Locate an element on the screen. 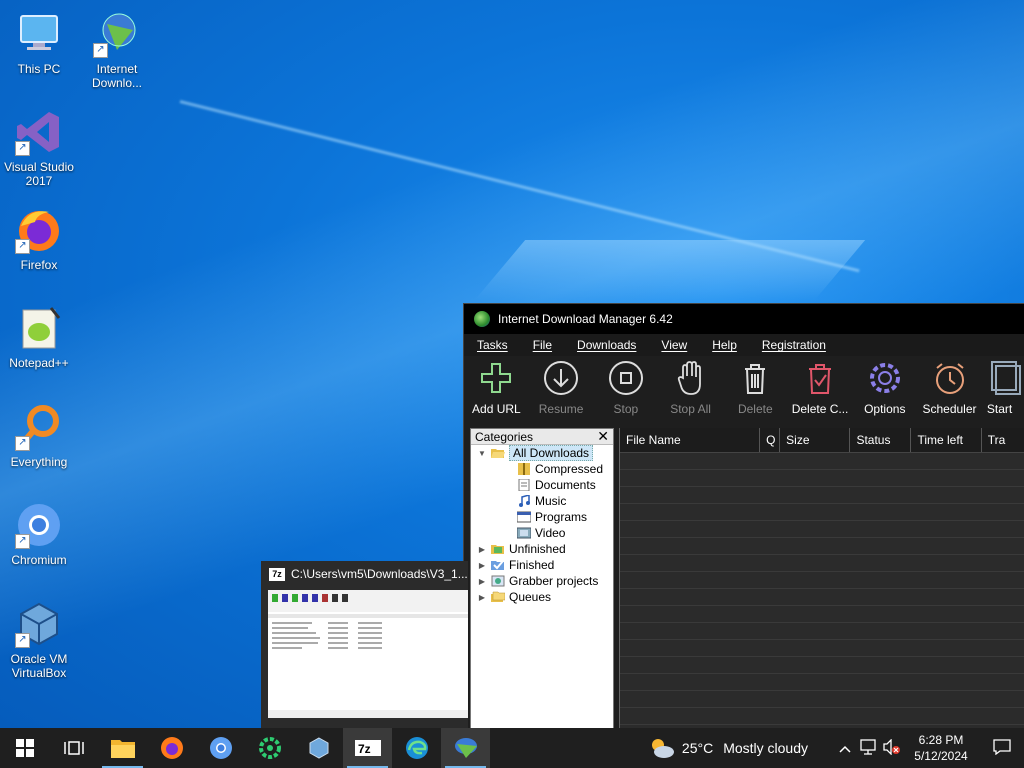 This screenshot has width=1024, height=768. system-tray: 25°C Mostly cloudy 6:28 PM 5/12/2024 is located at coordinates (836, 748).